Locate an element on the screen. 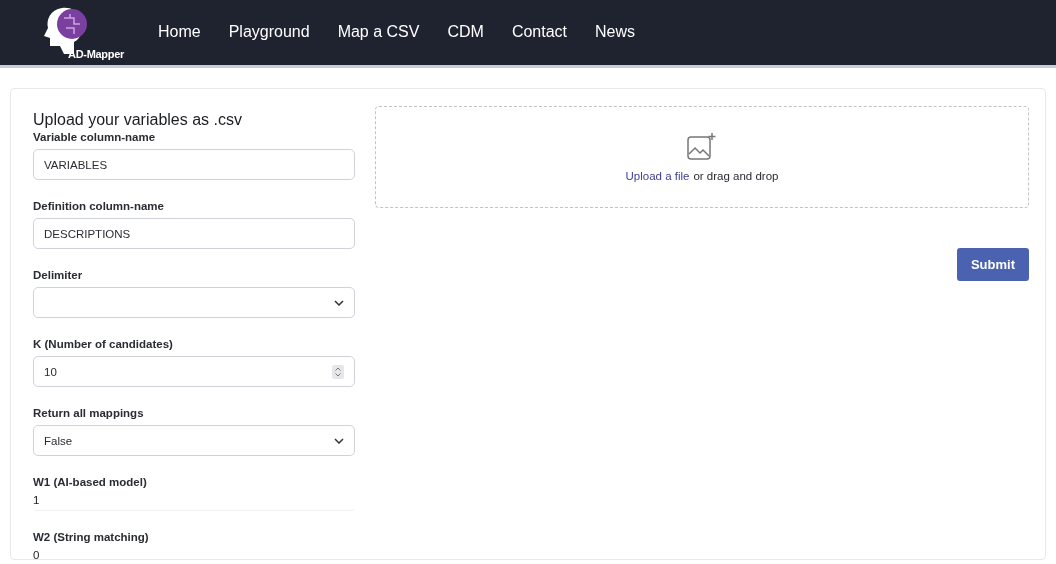 This screenshot has height=564, width=1056. number-field: 0 is located at coordinates (194, 556).